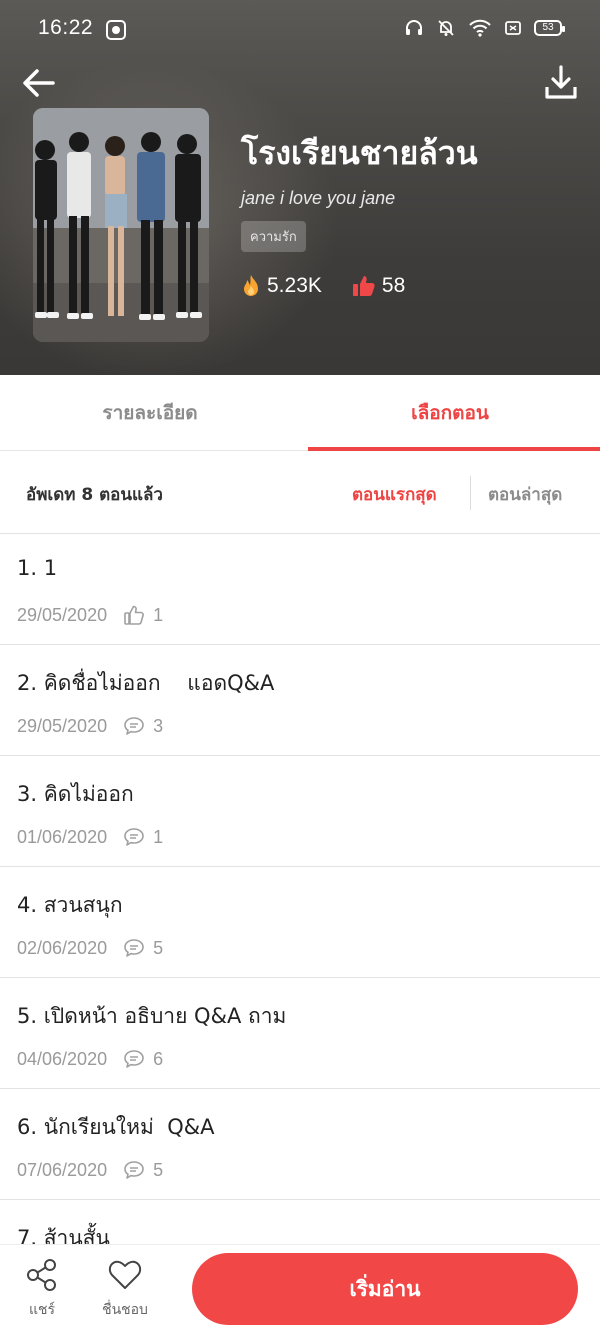  I want to click on episode-date: 01/06/2020, so click(62, 836).